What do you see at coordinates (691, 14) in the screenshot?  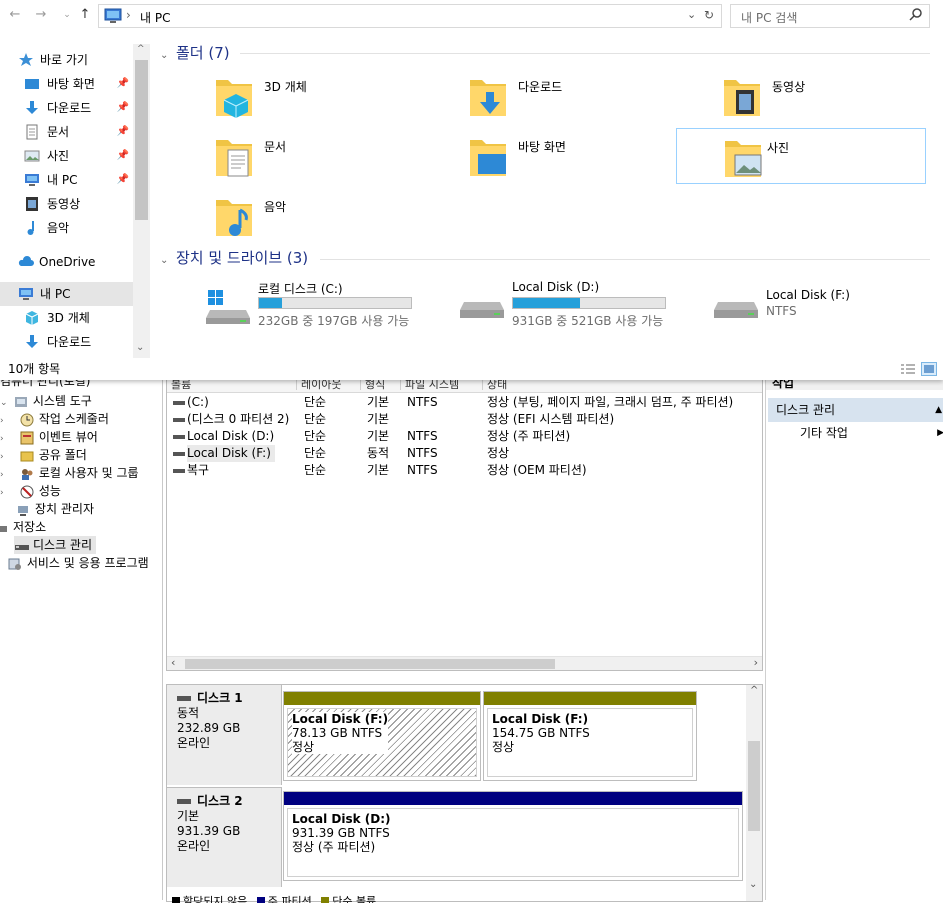 I see `address-dropdown-icon: ⌄` at bounding box center [691, 14].